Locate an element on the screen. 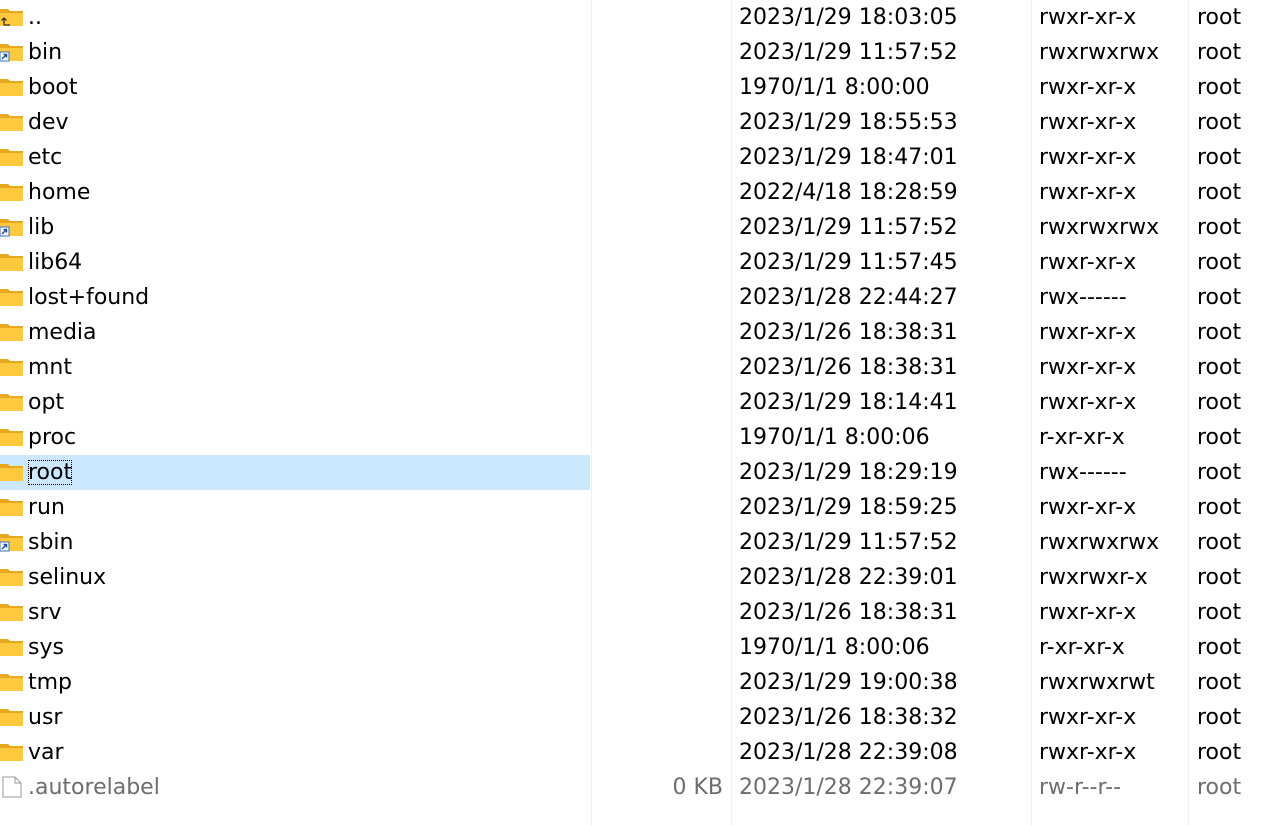 The width and height of the screenshot is (1274, 825). file-name: .. is located at coordinates (35, 17).